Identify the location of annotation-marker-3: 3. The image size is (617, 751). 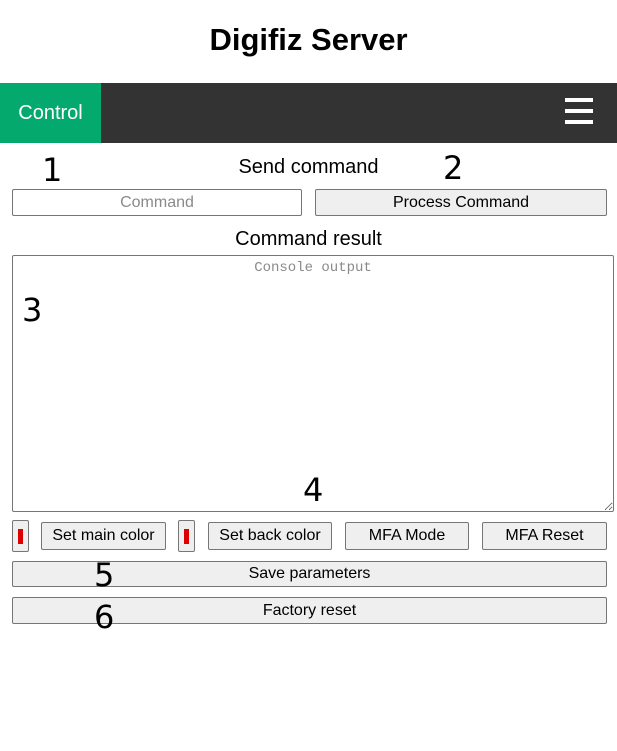
(32, 310).